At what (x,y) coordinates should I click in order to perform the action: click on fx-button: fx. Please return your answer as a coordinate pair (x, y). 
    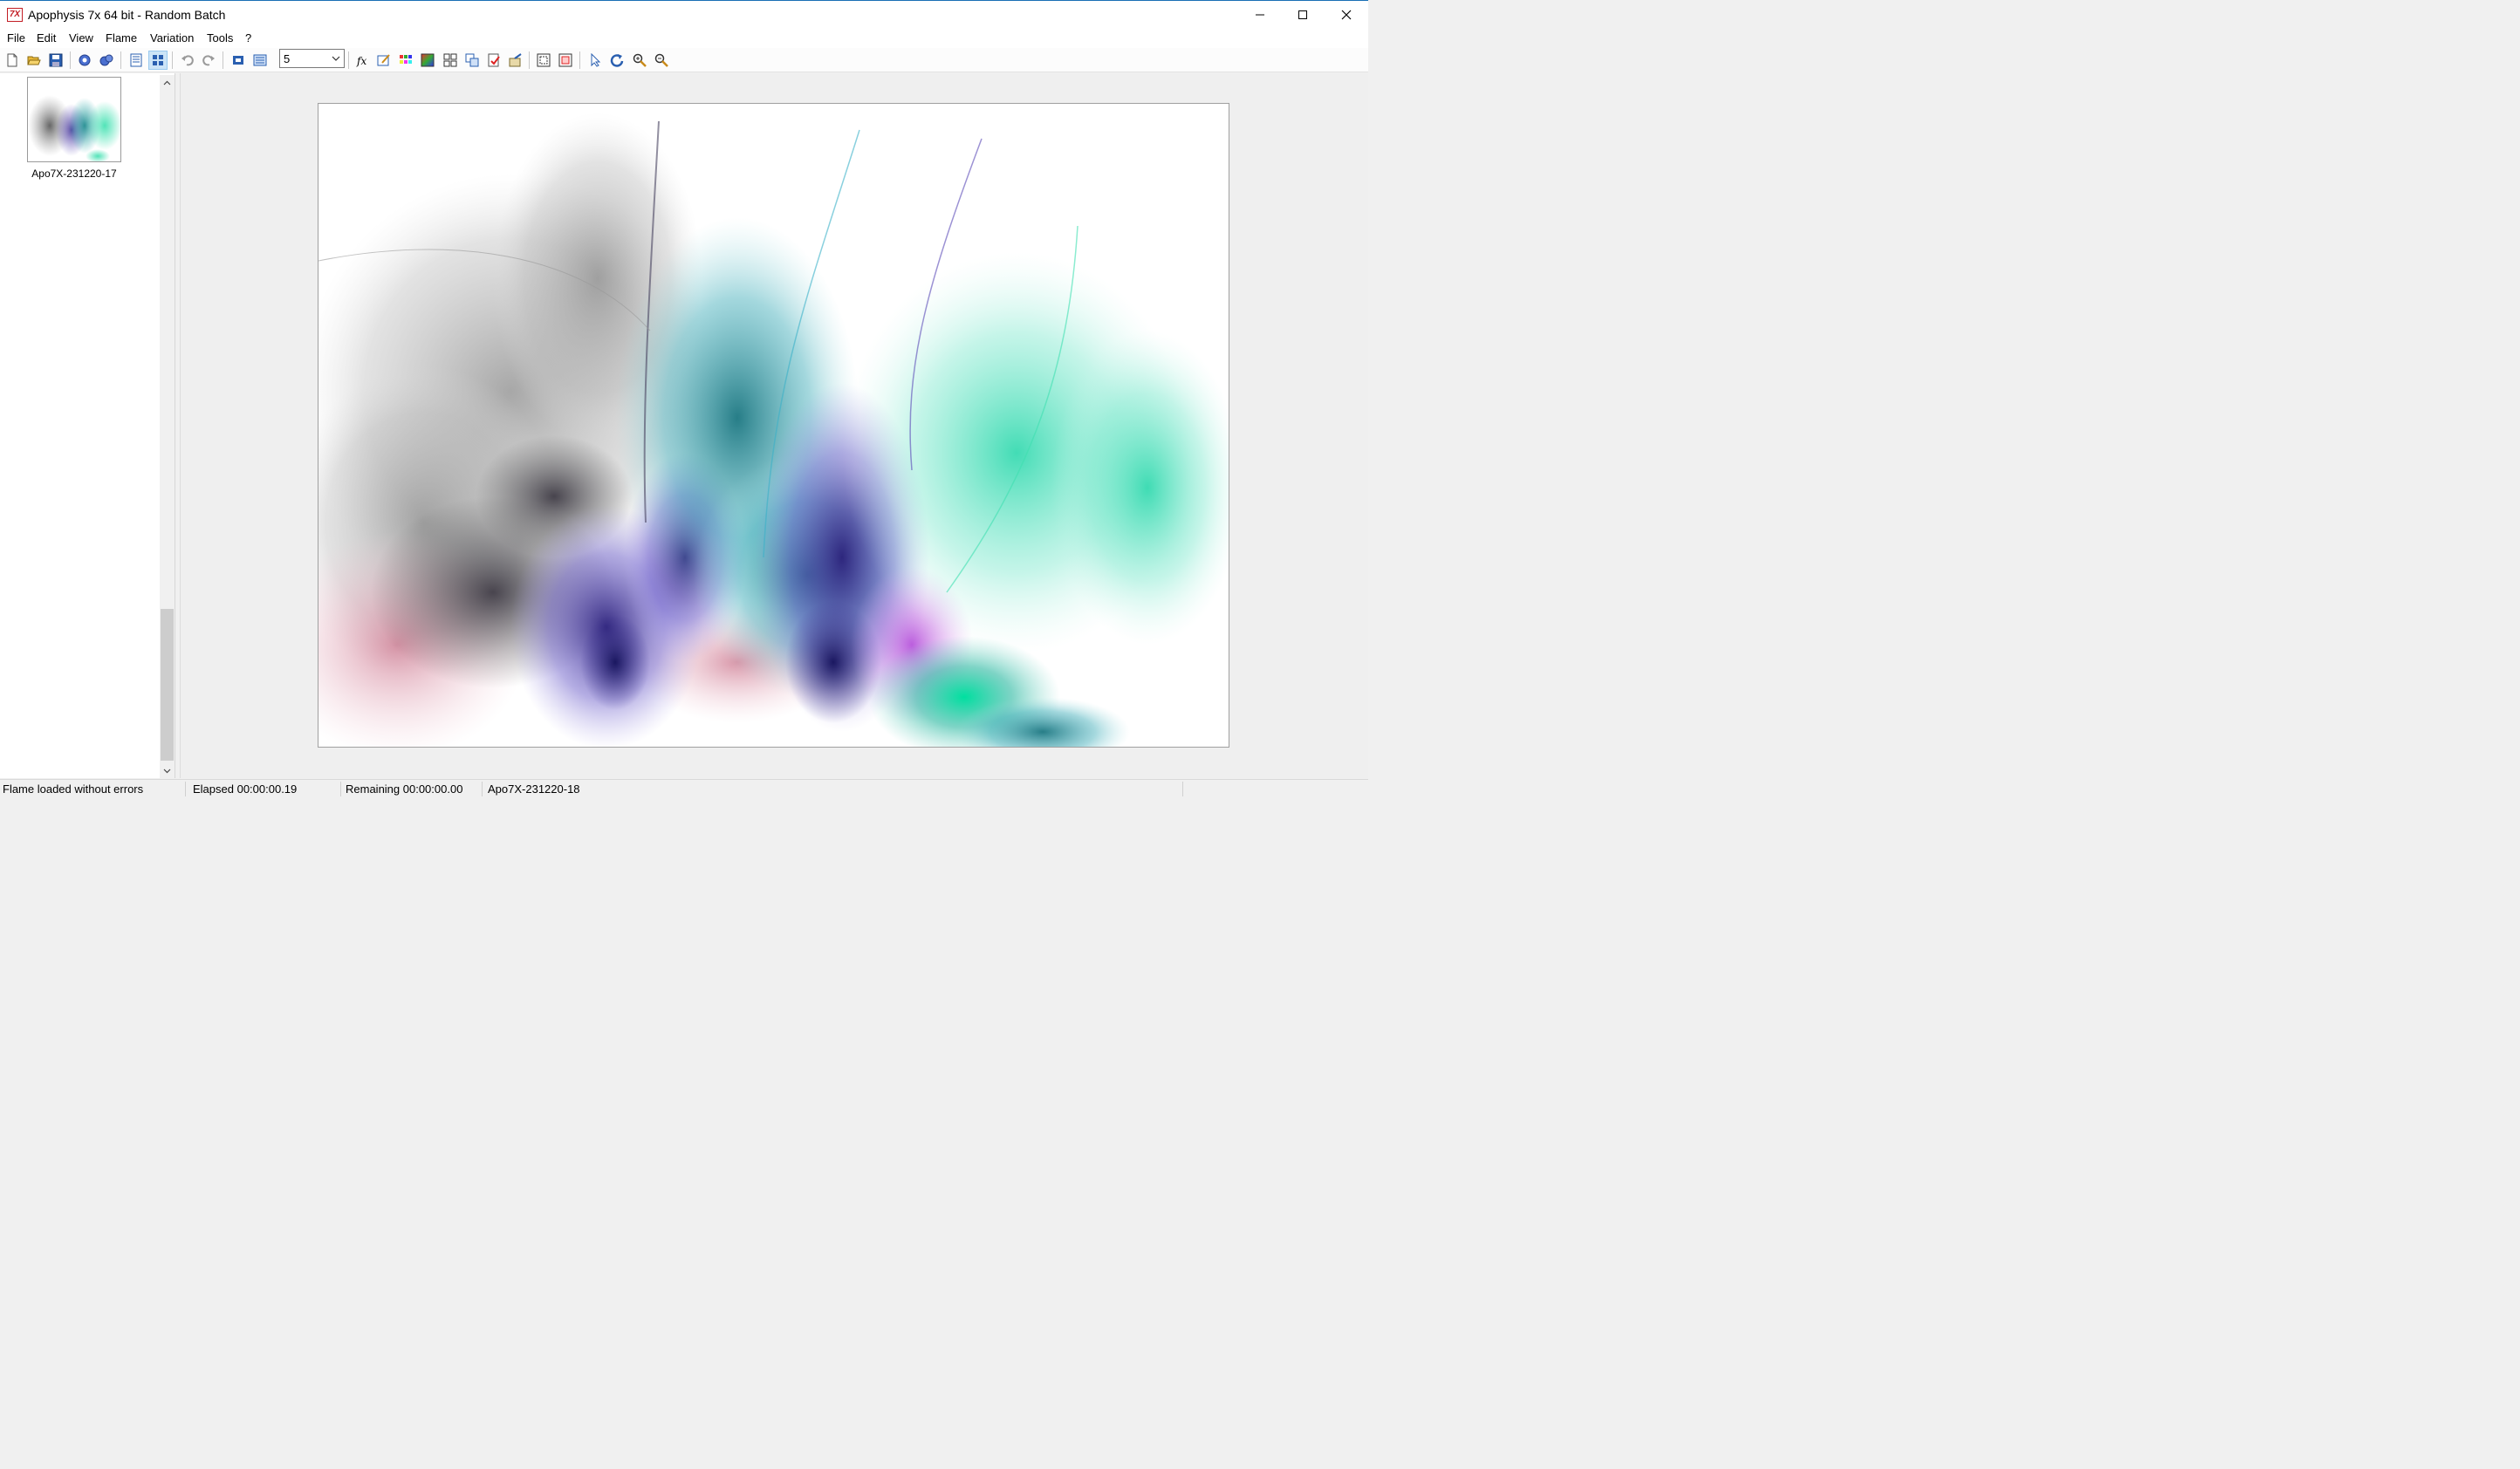
    Looking at the image, I should click on (363, 60).